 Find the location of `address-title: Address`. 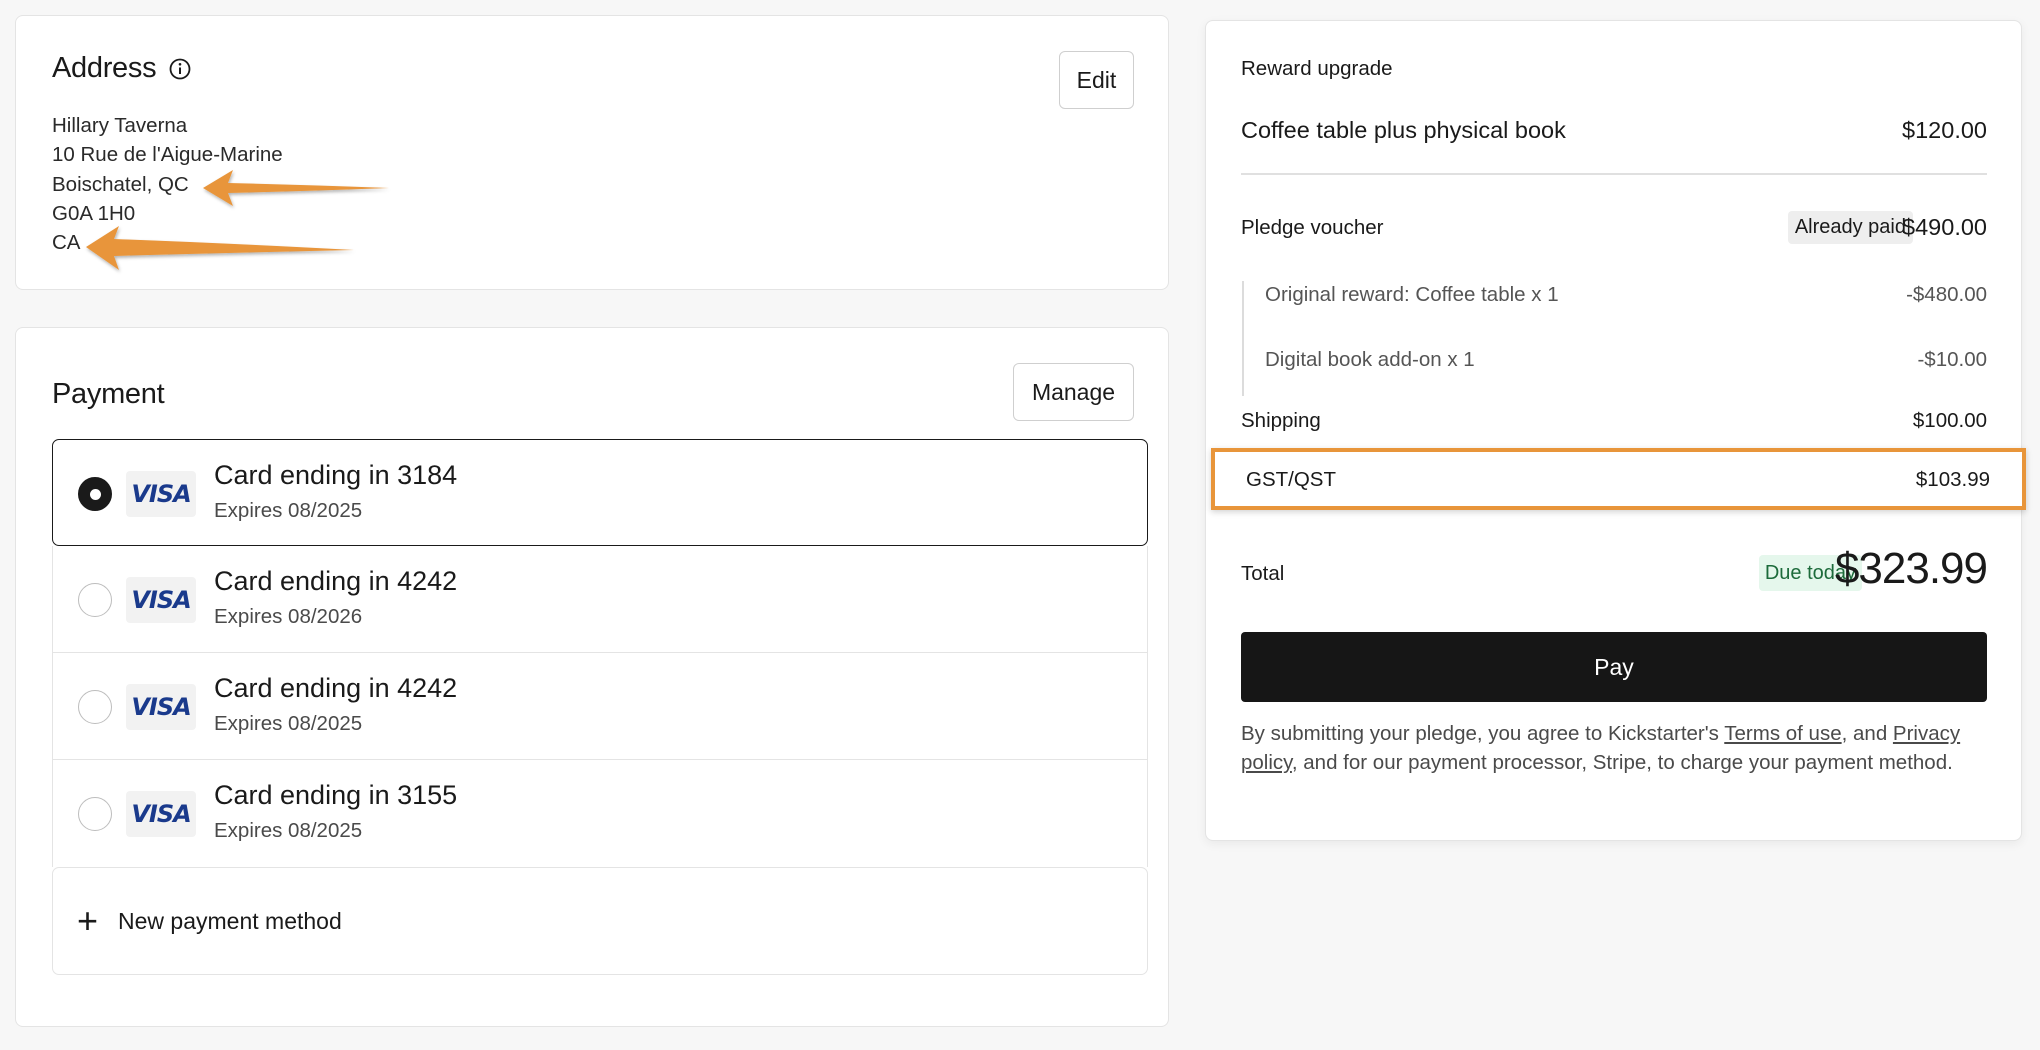

address-title: Address is located at coordinates (122, 68).